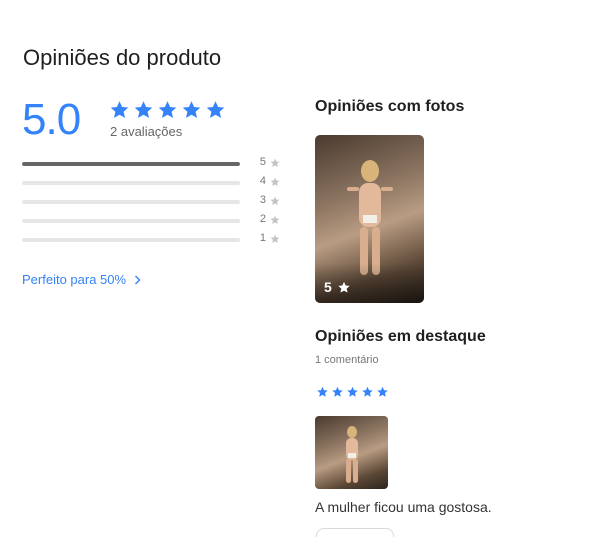 Image resolution: width=591 pixels, height=537 pixels. I want to click on photo-rating-value: 5, so click(328, 287).